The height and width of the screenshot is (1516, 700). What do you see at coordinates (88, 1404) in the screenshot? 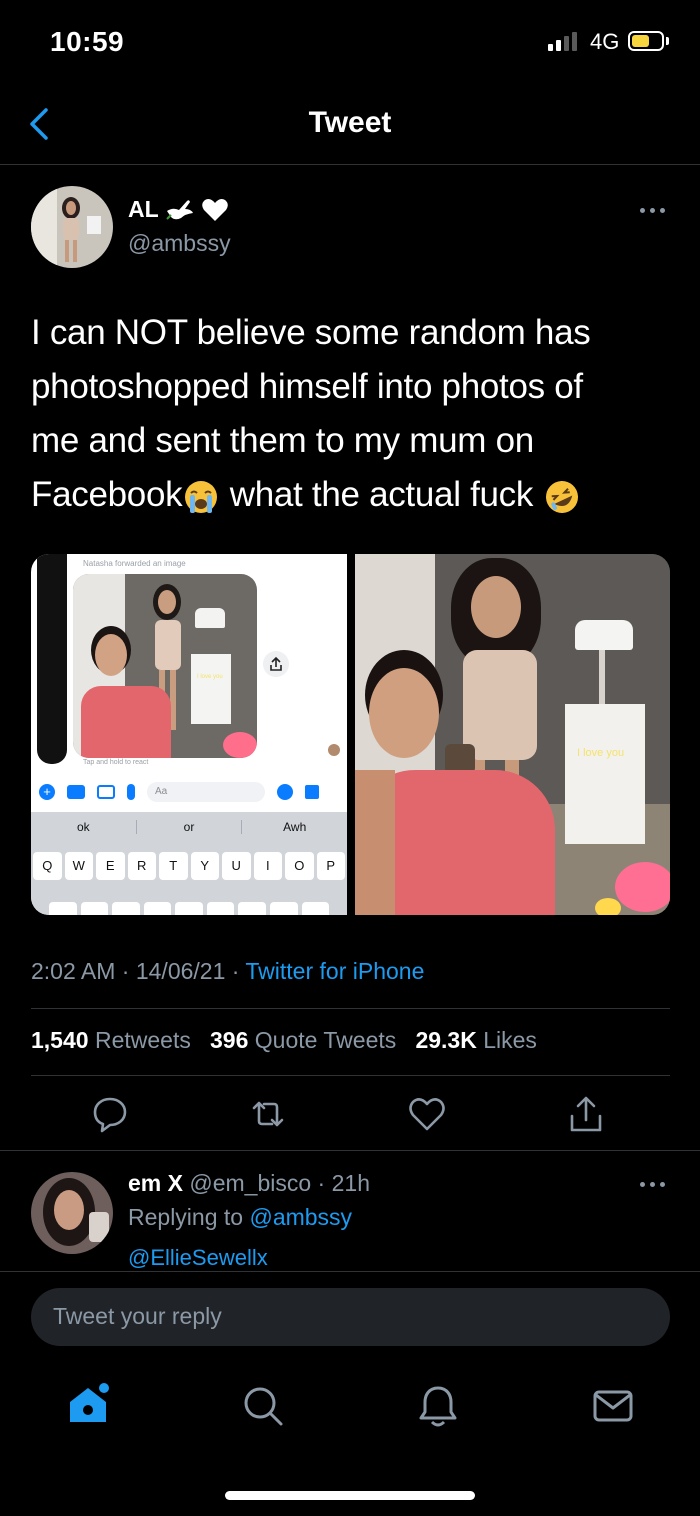
I see `home-icon` at bounding box center [88, 1404].